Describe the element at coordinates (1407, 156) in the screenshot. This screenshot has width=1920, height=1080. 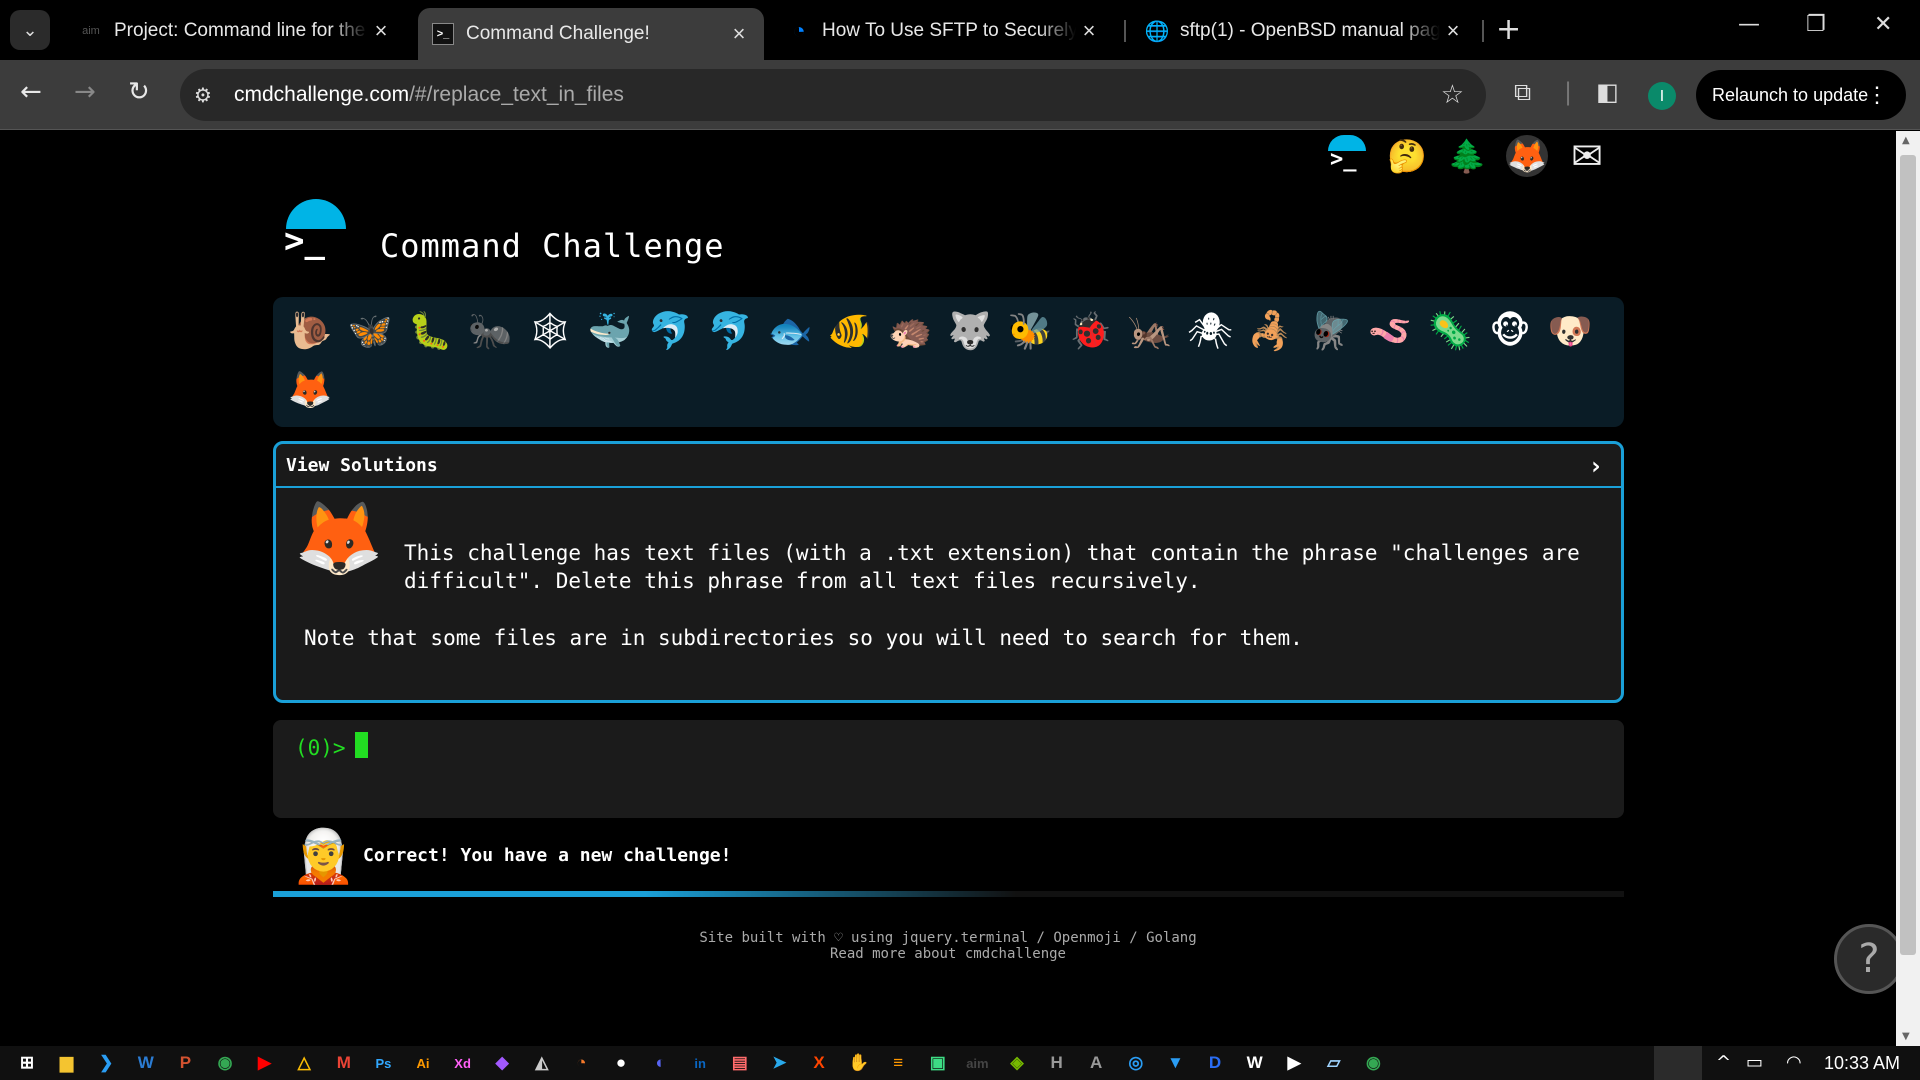
I see `thinking-face-icon: 🤔` at that location.